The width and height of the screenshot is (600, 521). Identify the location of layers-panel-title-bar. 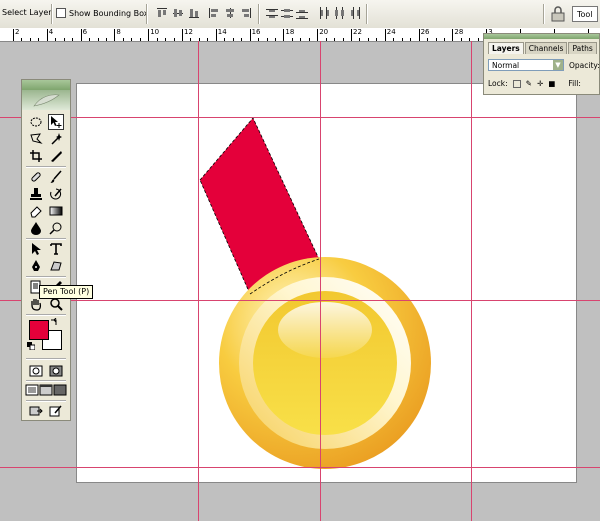
(541, 36).